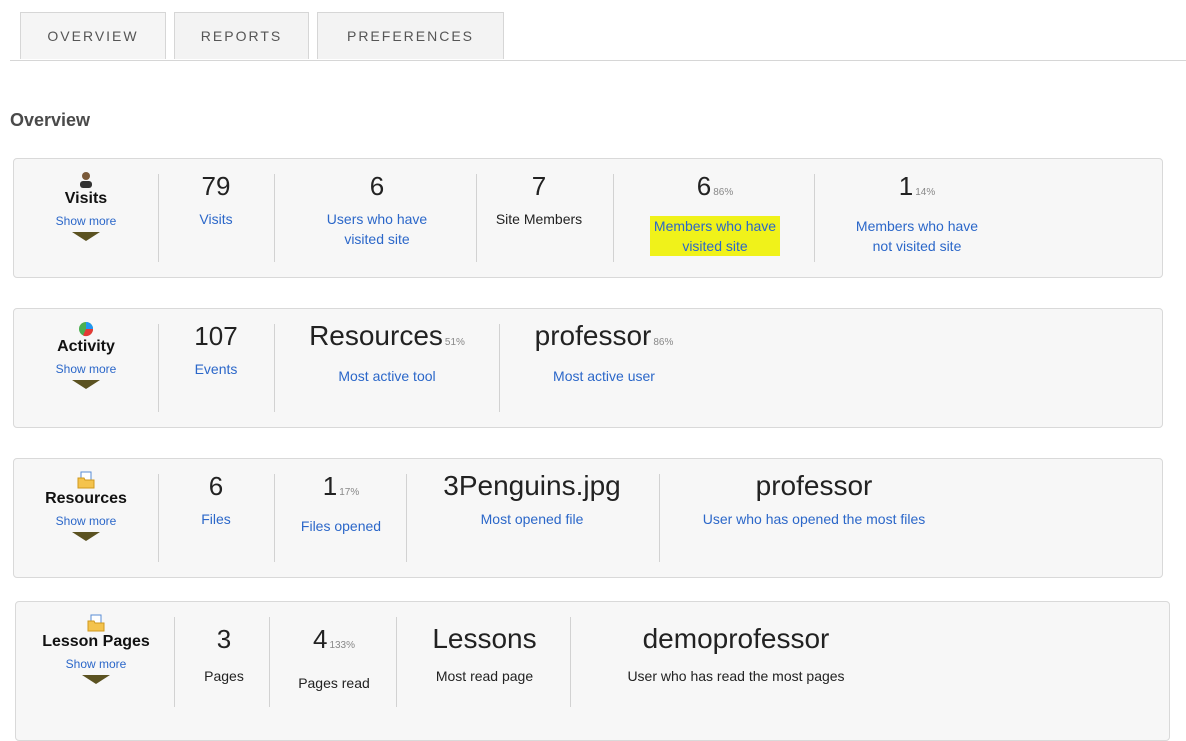  Describe the element at coordinates (598, 36) in the screenshot. I see `tab-bar: OVERVIEW REPORTS PREFERENCES` at that location.